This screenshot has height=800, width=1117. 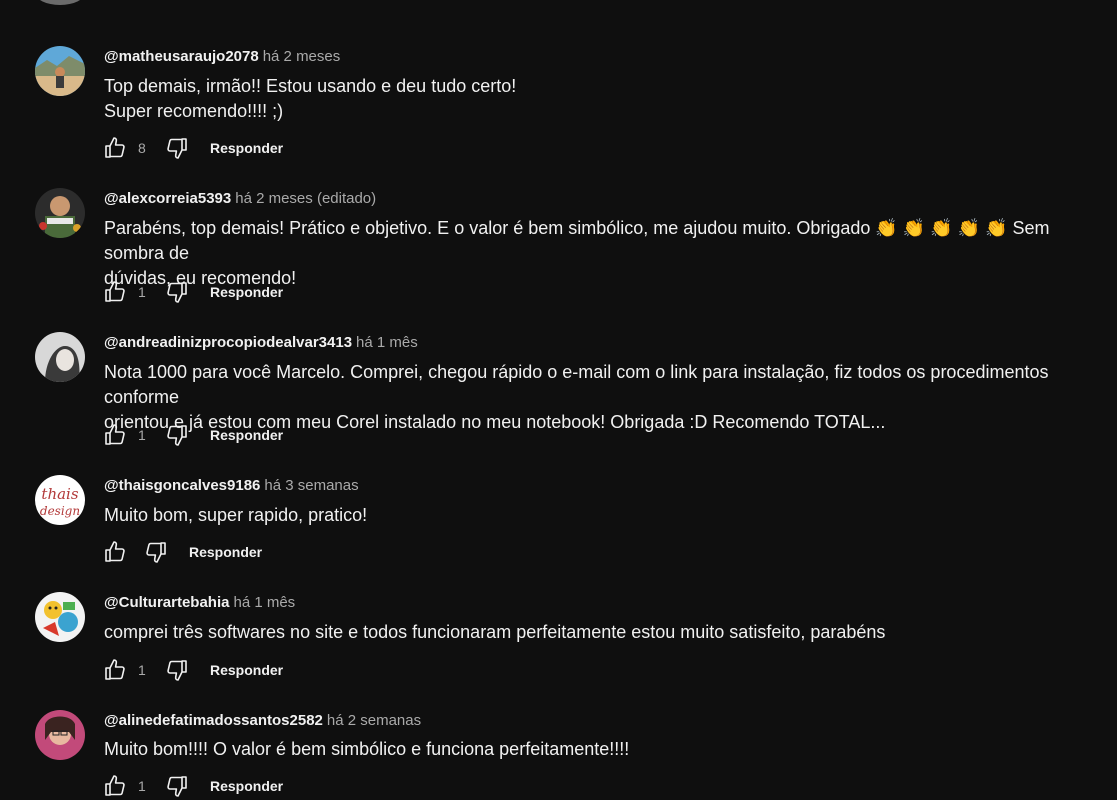 I want to click on comment-author: @matheusaraujo2078, so click(x=181, y=56).